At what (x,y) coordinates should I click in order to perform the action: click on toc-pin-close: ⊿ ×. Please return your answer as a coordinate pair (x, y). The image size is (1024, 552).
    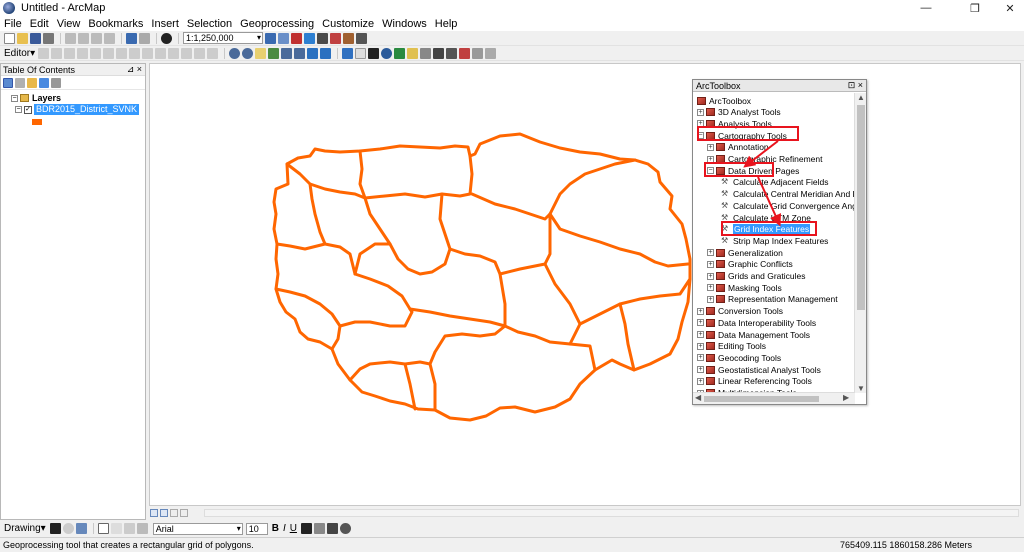
    Looking at the image, I should click on (134, 69).